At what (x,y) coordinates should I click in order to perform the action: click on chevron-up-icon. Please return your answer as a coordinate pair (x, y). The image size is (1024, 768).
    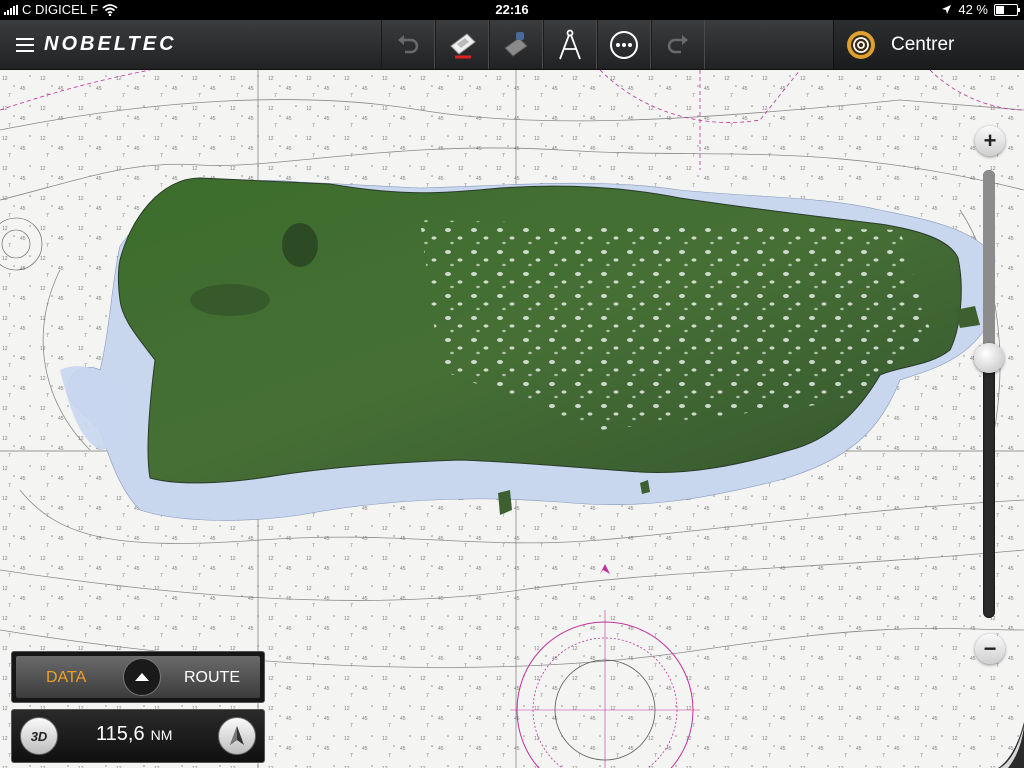
    Looking at the image, I should click on (142, 677).